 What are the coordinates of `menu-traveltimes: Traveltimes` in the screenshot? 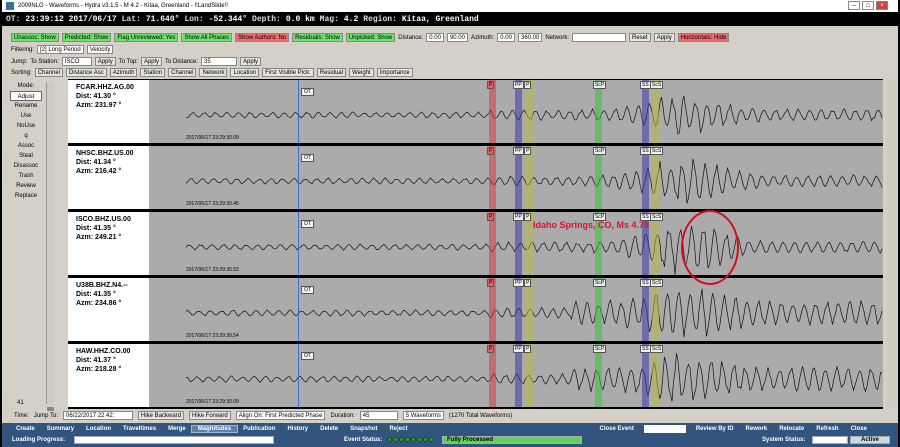 It's located at (139, 429).